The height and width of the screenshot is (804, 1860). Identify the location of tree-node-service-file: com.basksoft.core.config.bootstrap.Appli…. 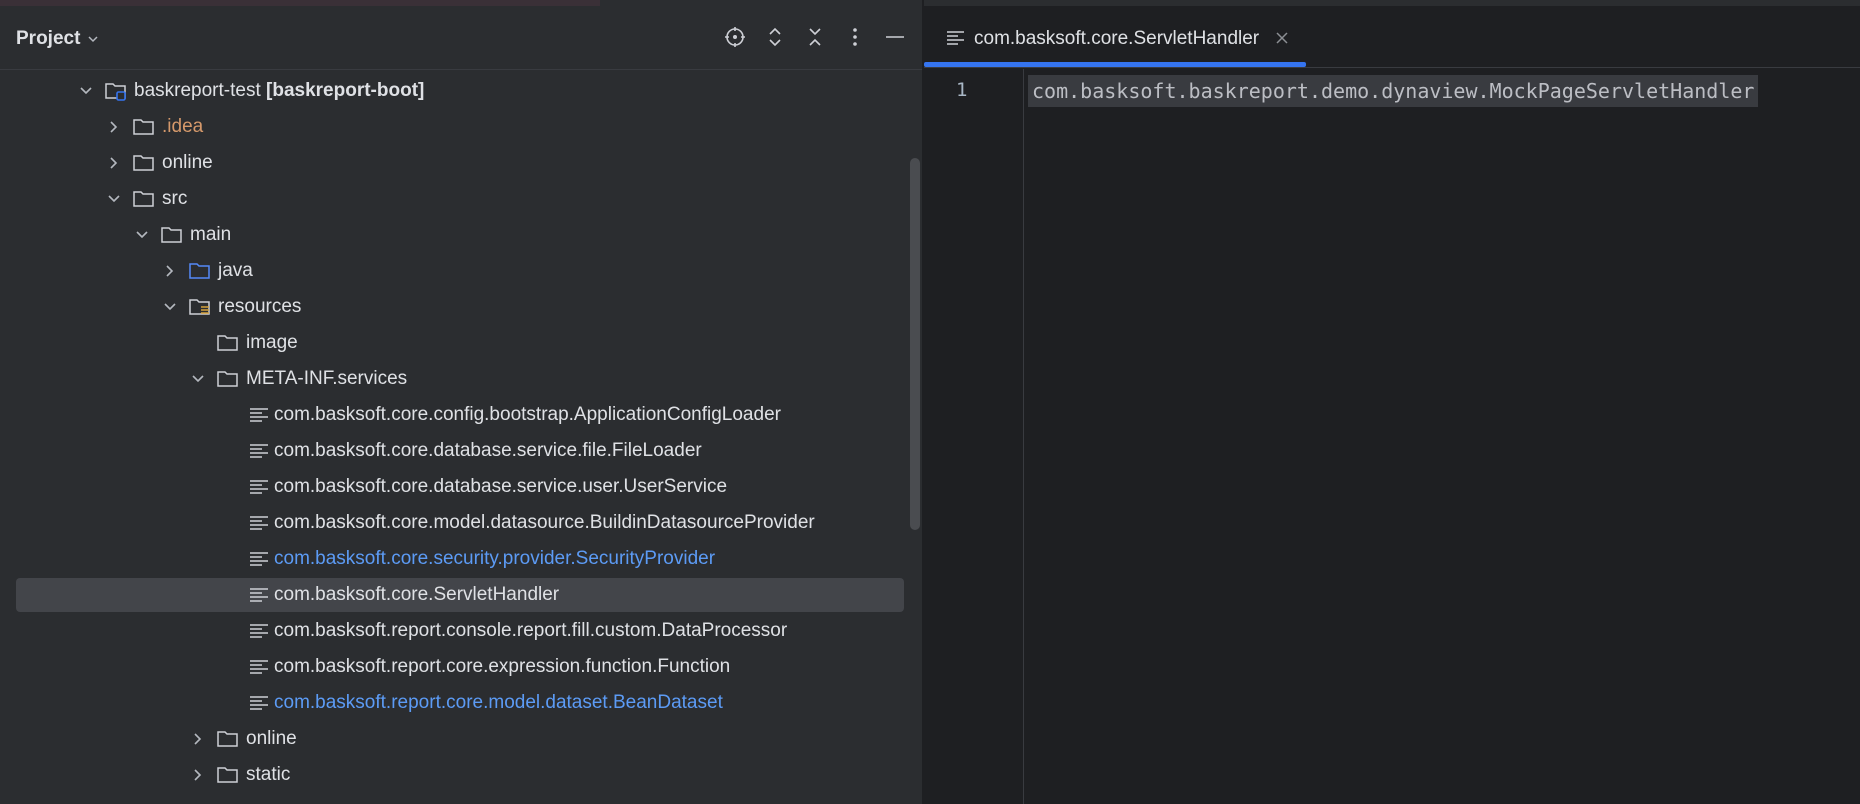
(460, 415).